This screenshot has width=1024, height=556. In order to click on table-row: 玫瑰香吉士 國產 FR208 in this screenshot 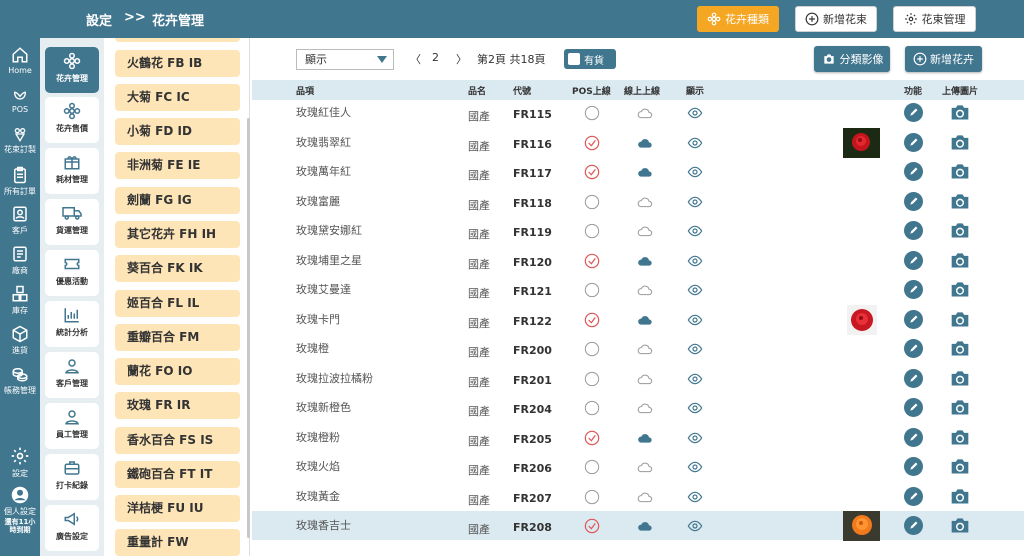, I will do `click(638, 526)`.